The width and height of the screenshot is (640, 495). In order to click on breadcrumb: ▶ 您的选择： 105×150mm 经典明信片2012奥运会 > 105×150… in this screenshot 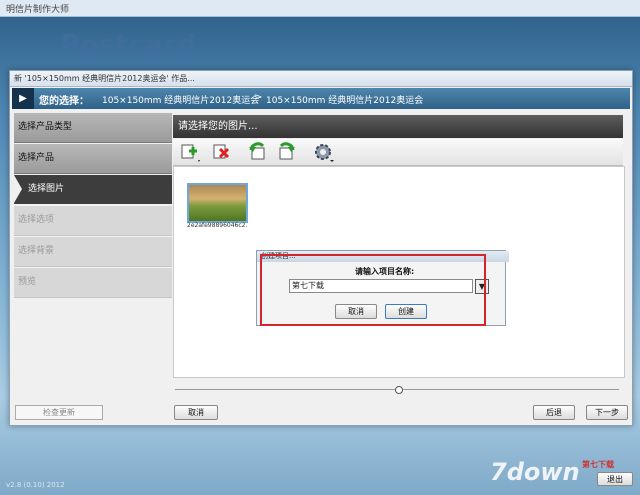, I will do `click(321, 98)`.